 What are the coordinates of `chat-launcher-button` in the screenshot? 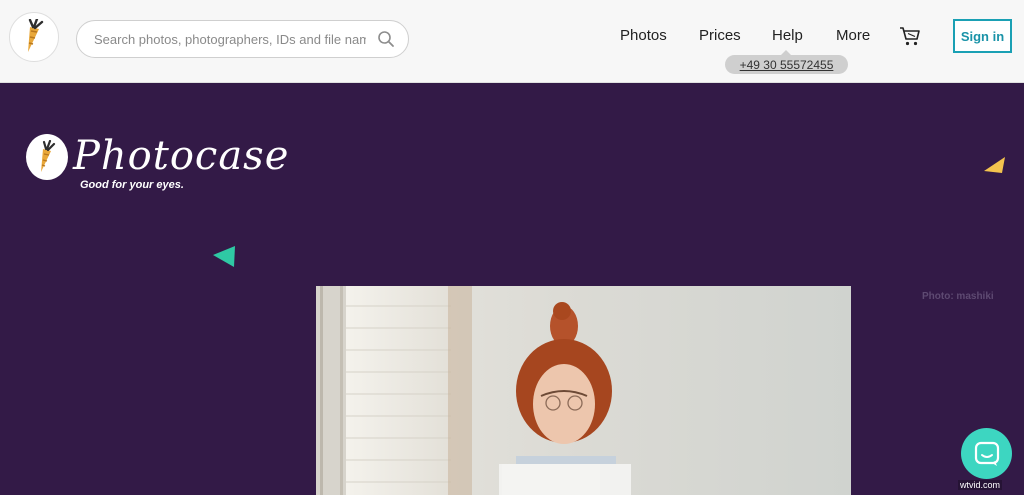 It's located at (986, 453).